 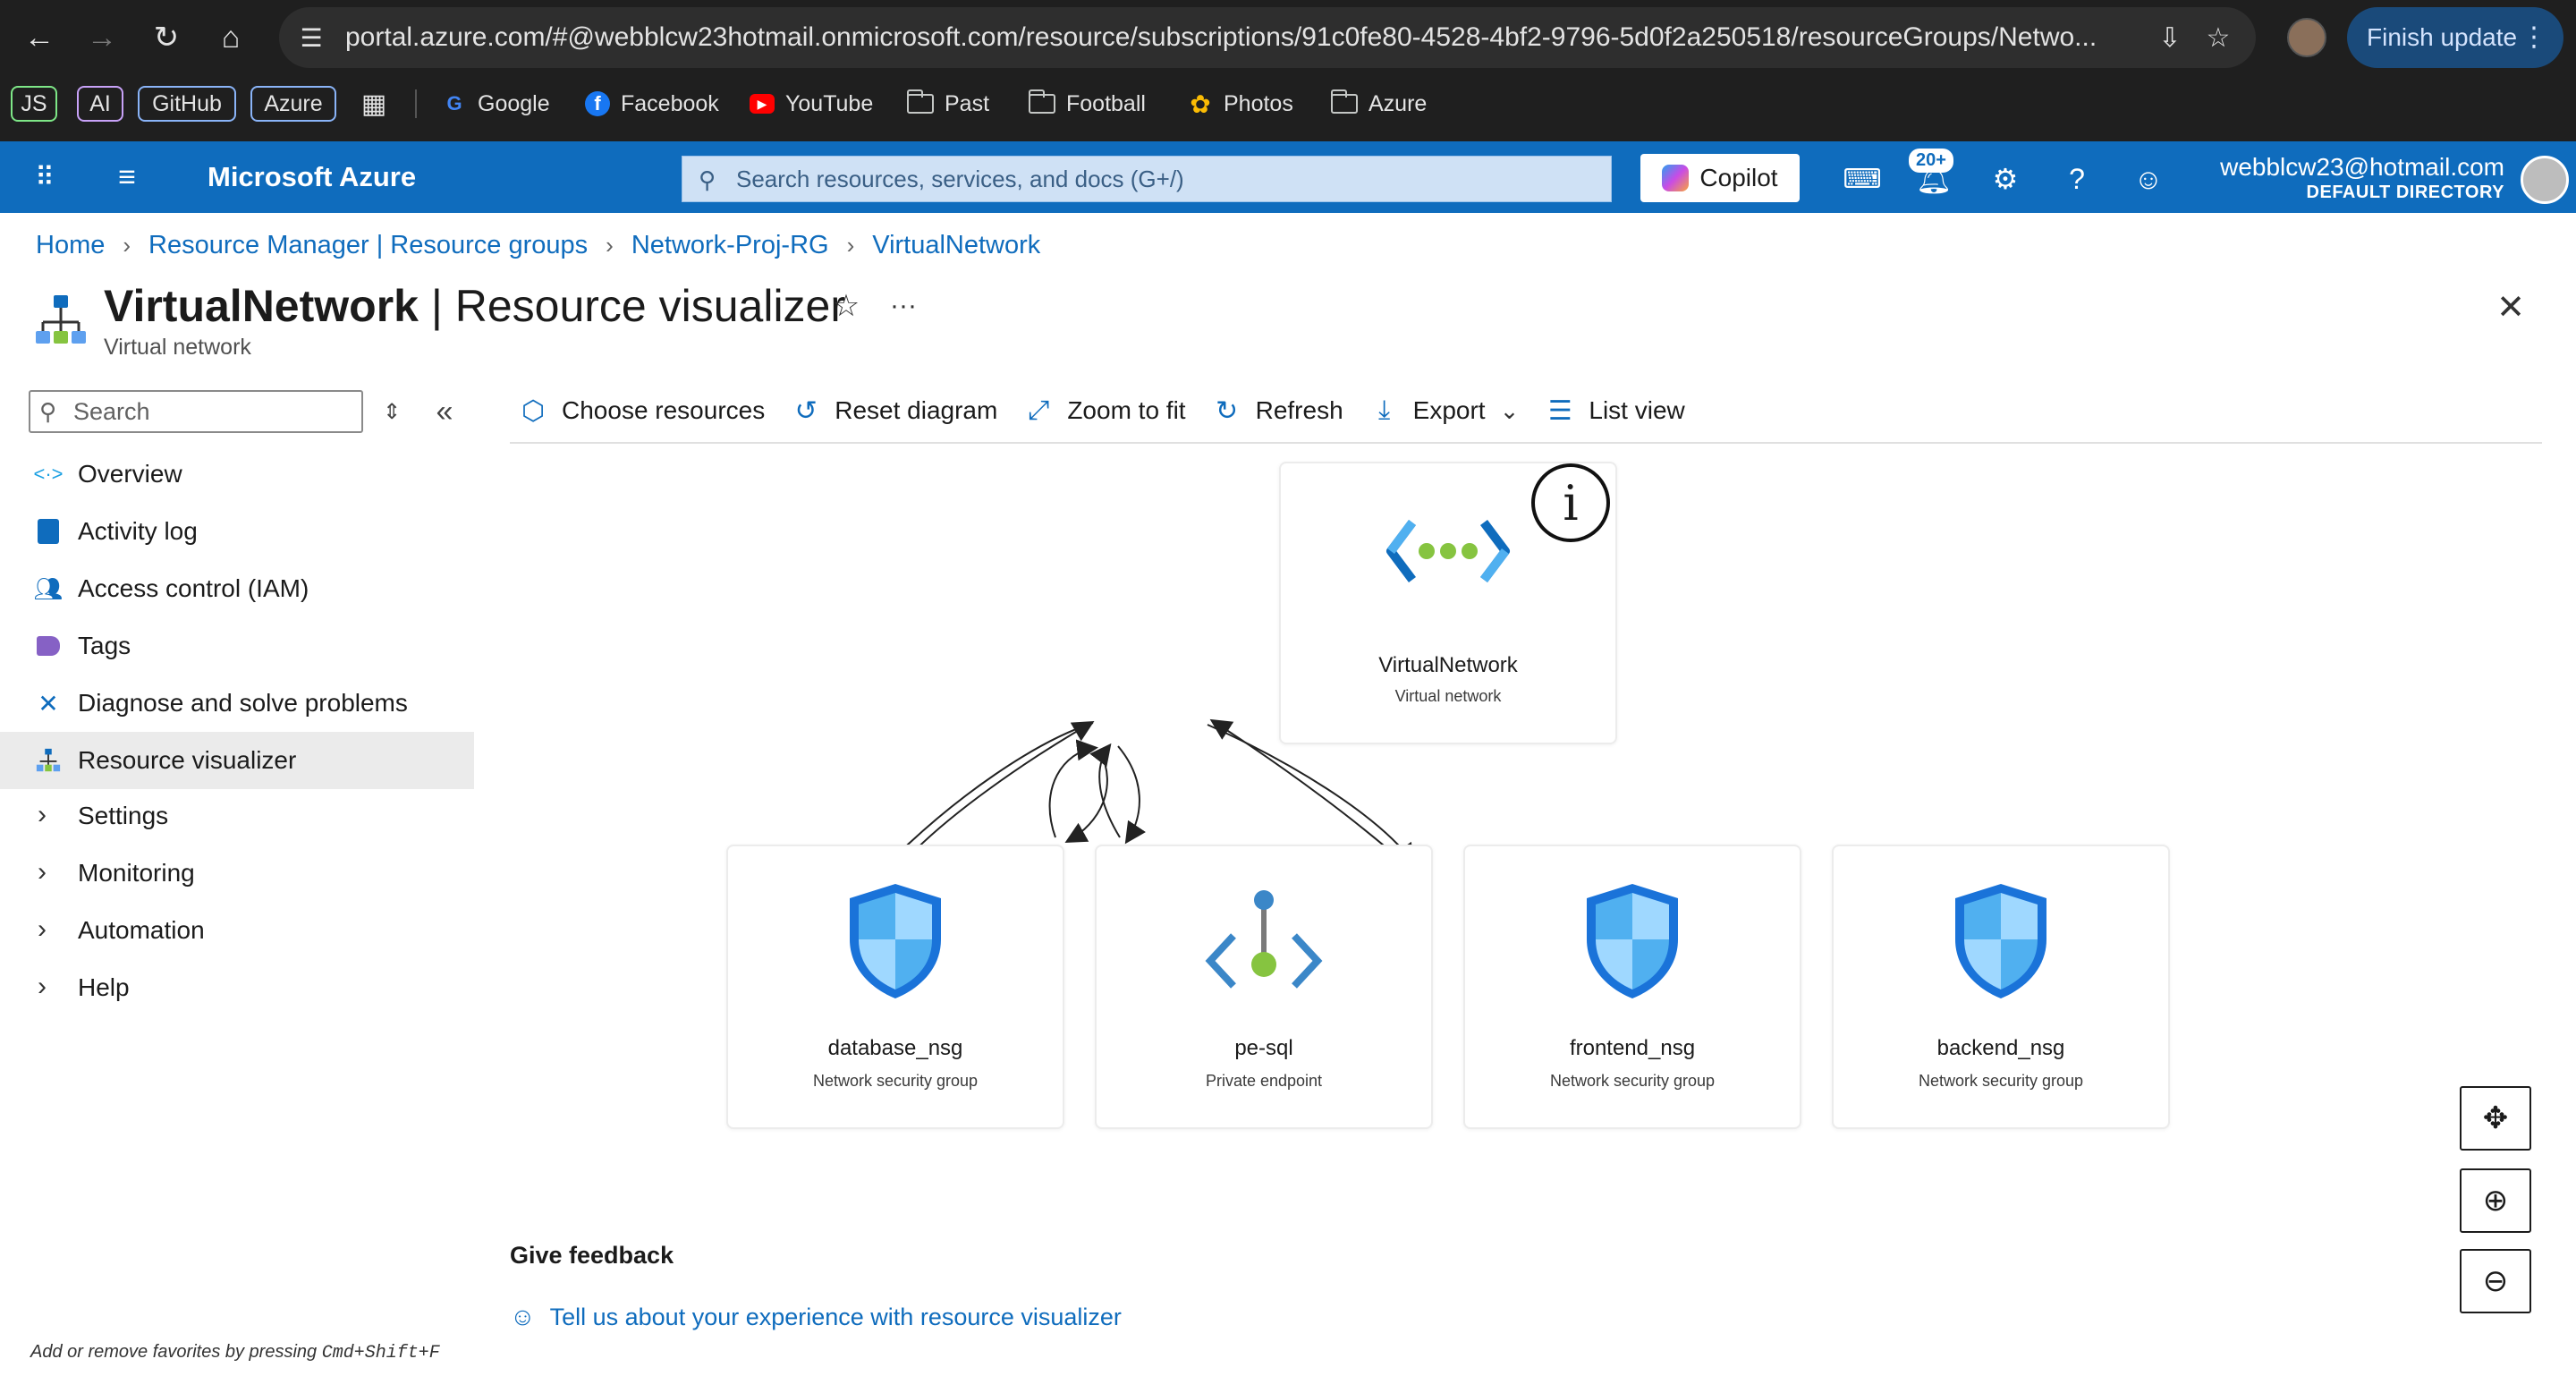 What do you see at coordinates (2306, 38) in the screenshot?
I see `profile-avatar` at bounding box center [2306, 38].